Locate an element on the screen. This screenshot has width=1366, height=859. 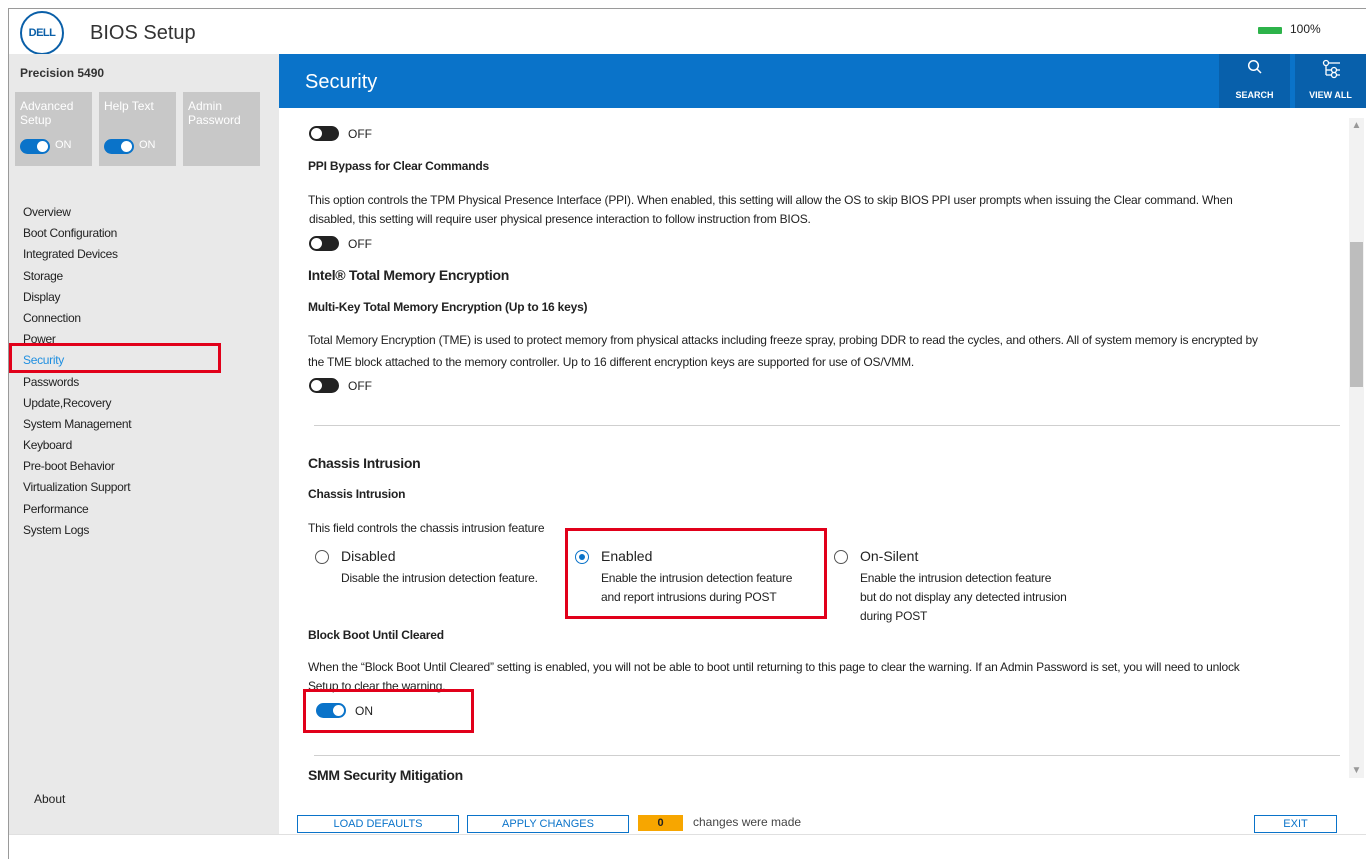
tme-toggle is located at coordinates (324, 385).